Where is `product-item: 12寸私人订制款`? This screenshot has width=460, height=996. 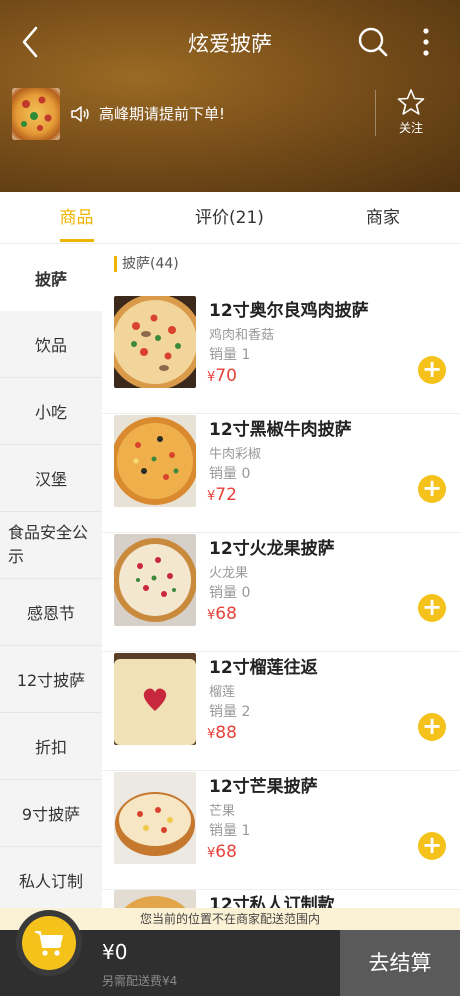 product-item: 12寸私人订制款 is located at coordinates (281, 899).